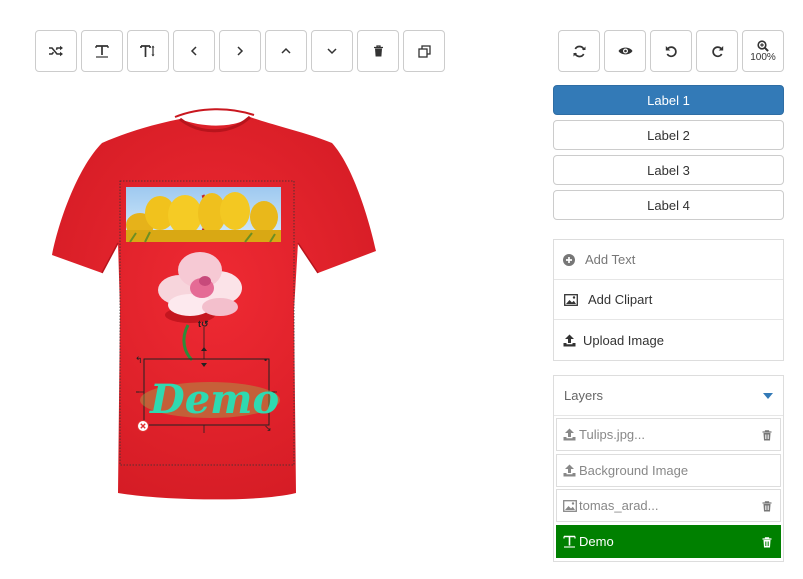 This screenshot has width=803, height=579. What do you see at coordinates (143, 426) in the screenshot?
I see `delete-handle-icon` at bounding box center [143, 426].